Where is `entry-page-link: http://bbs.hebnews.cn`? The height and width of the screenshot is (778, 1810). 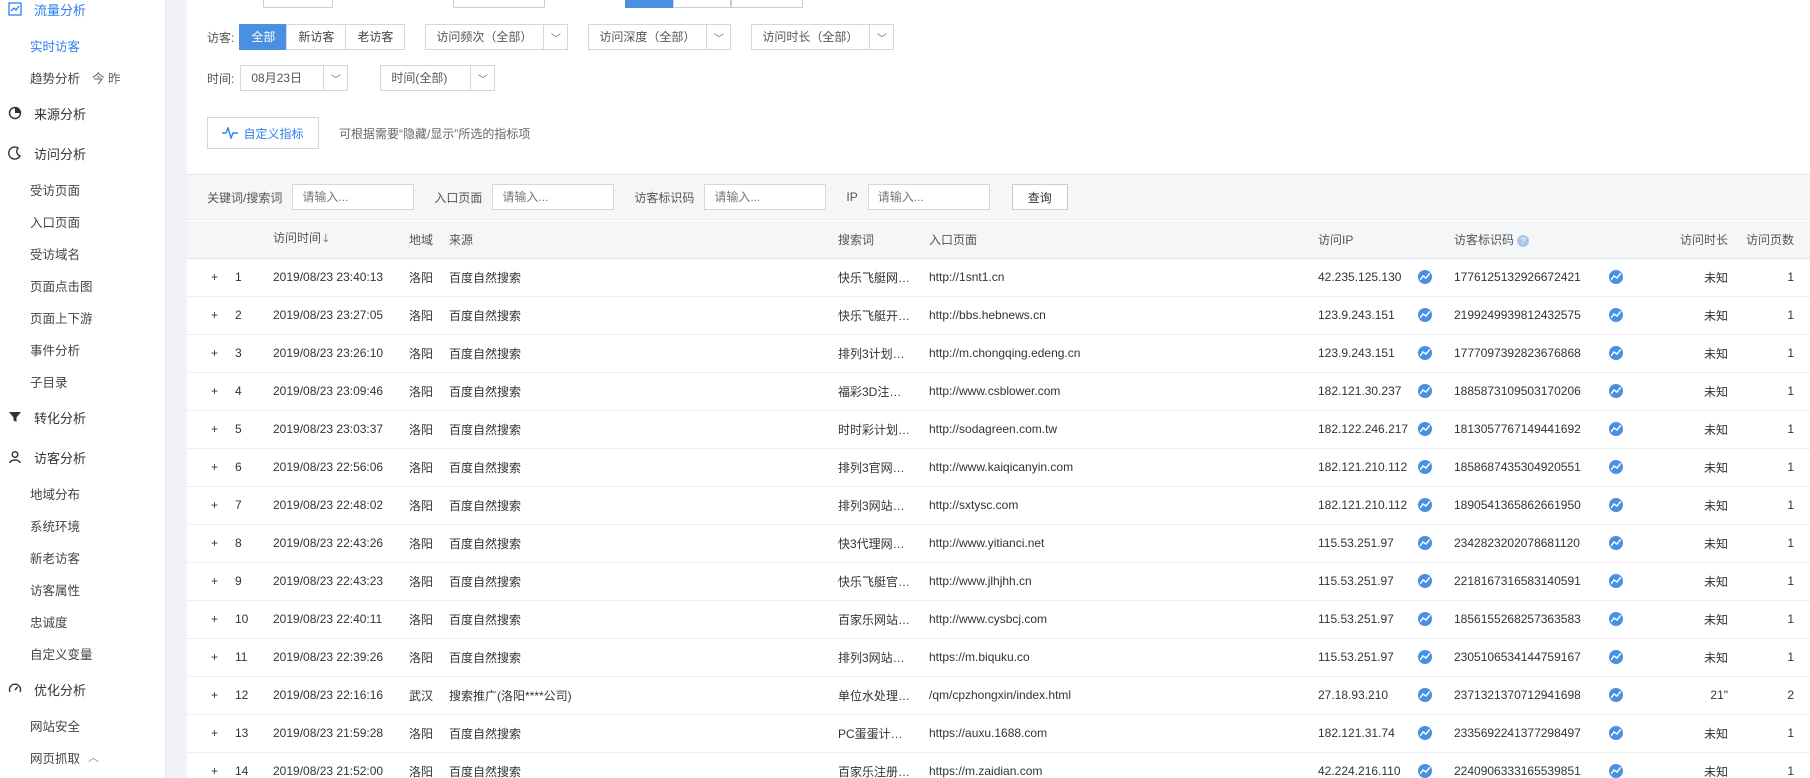
entry-page-link: http://bbs.hebnews.cn is located at coordinates (1123, 315).